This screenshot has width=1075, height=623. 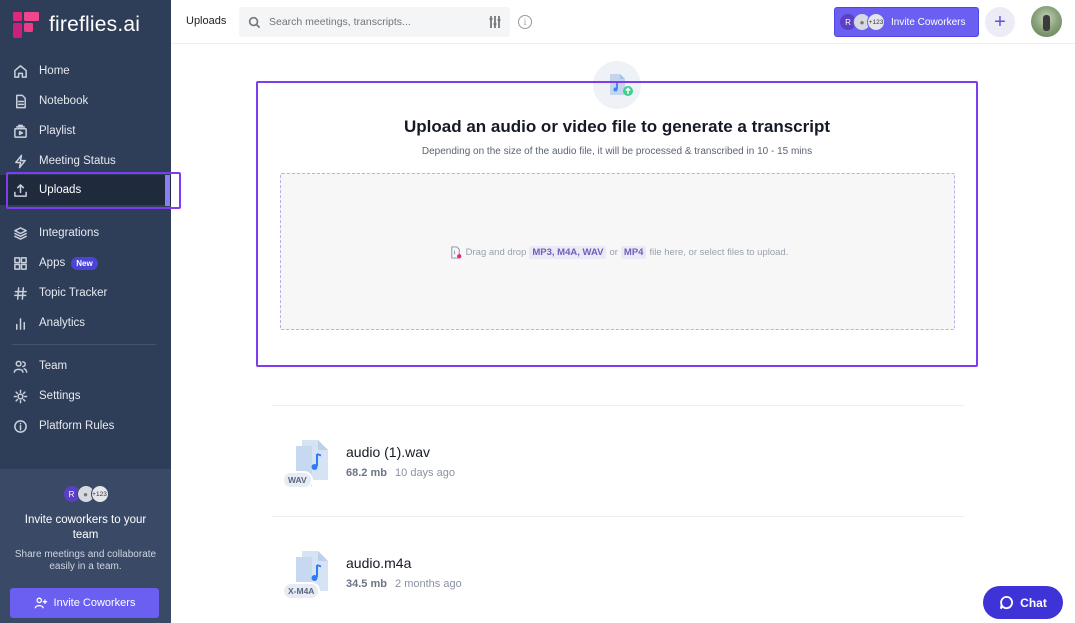 I want to click on info-icon, so click(x=20, y=426).